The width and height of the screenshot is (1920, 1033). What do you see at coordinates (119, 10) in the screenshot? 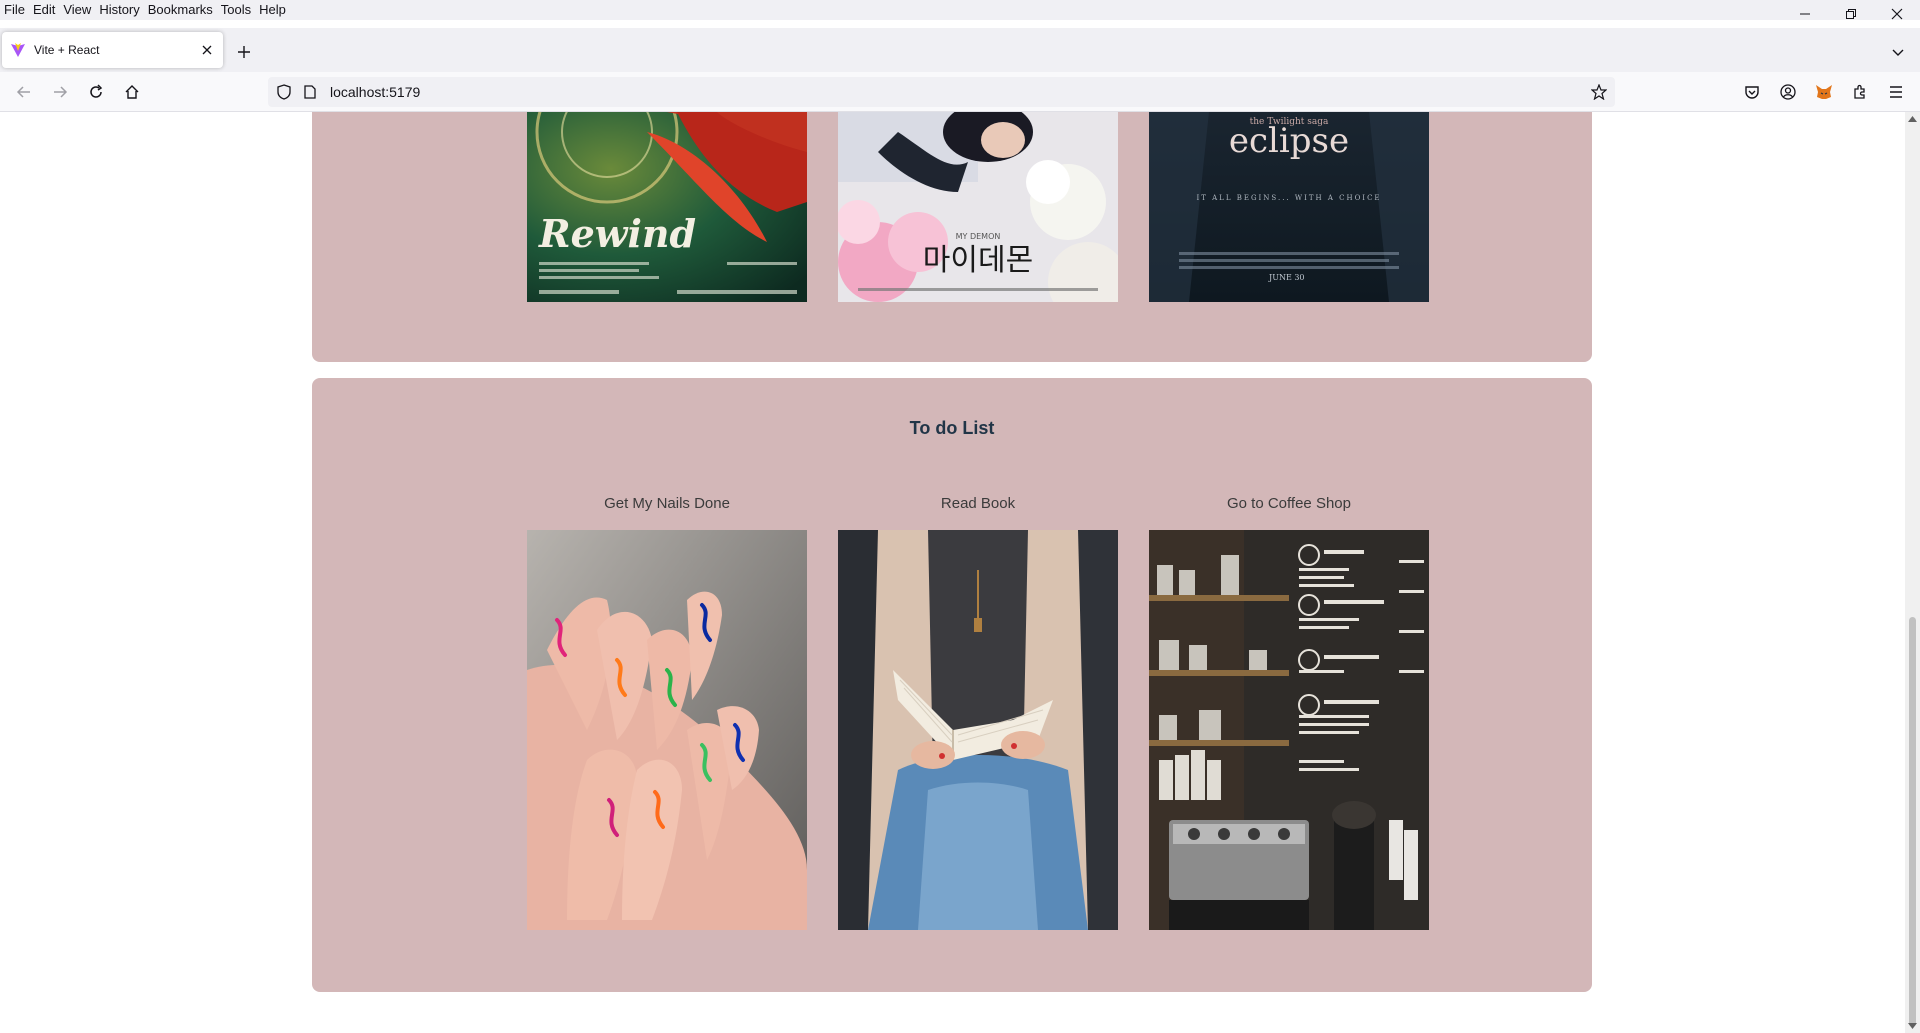
I see `menu-history: History` at bounding box center [119, 10].